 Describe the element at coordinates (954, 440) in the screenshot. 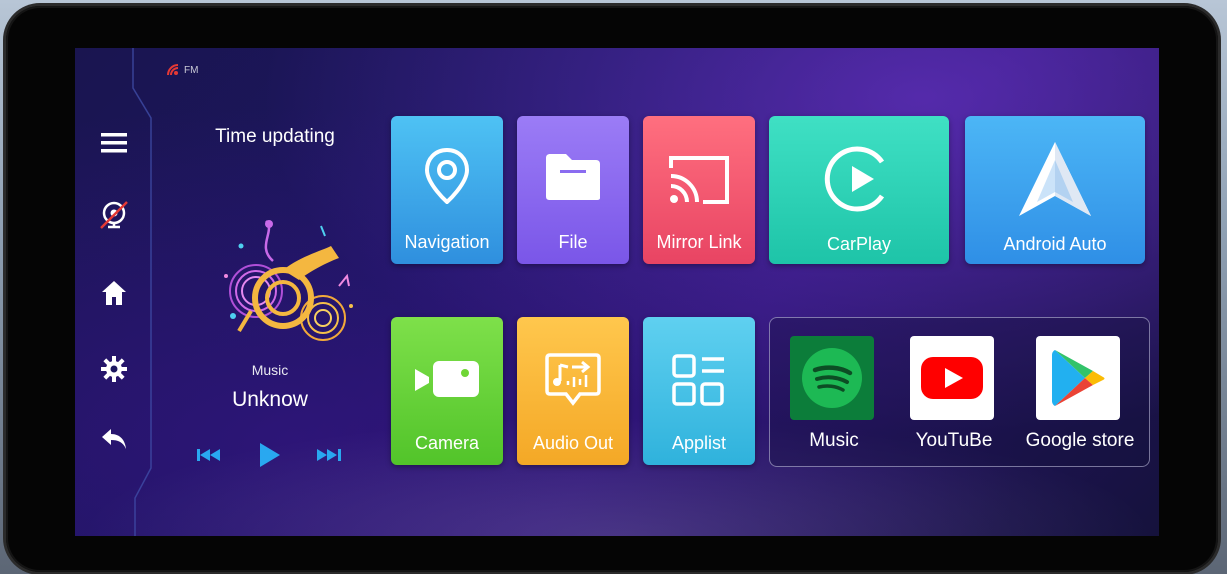

I see `app-youtube-label: YouTuBe` at that location.